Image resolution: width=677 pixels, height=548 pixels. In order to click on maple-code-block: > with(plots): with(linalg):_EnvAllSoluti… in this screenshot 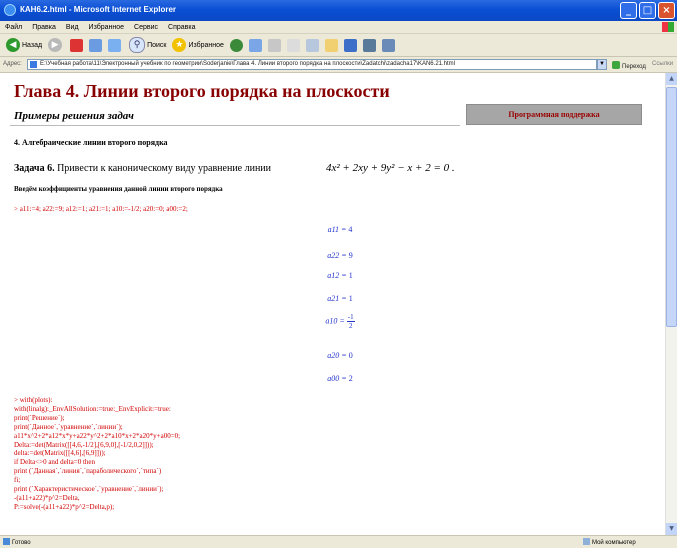, I will do `click(97, 454)`.